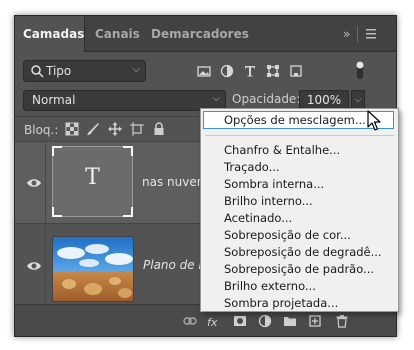 The height and width of the screenshot is (350, 414). Describe the element at coordinates (290, 321) in the screenshot. I see `group-icon` at that location.